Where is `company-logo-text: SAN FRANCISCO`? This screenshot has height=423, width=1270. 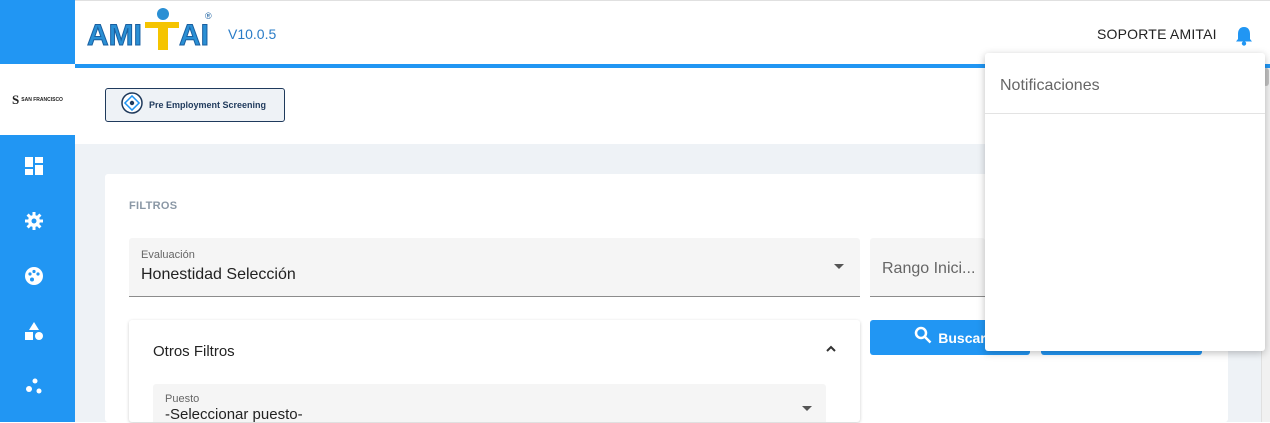
company-logo-text: SAN FRANCISCO is located at coordinates (42, 100).